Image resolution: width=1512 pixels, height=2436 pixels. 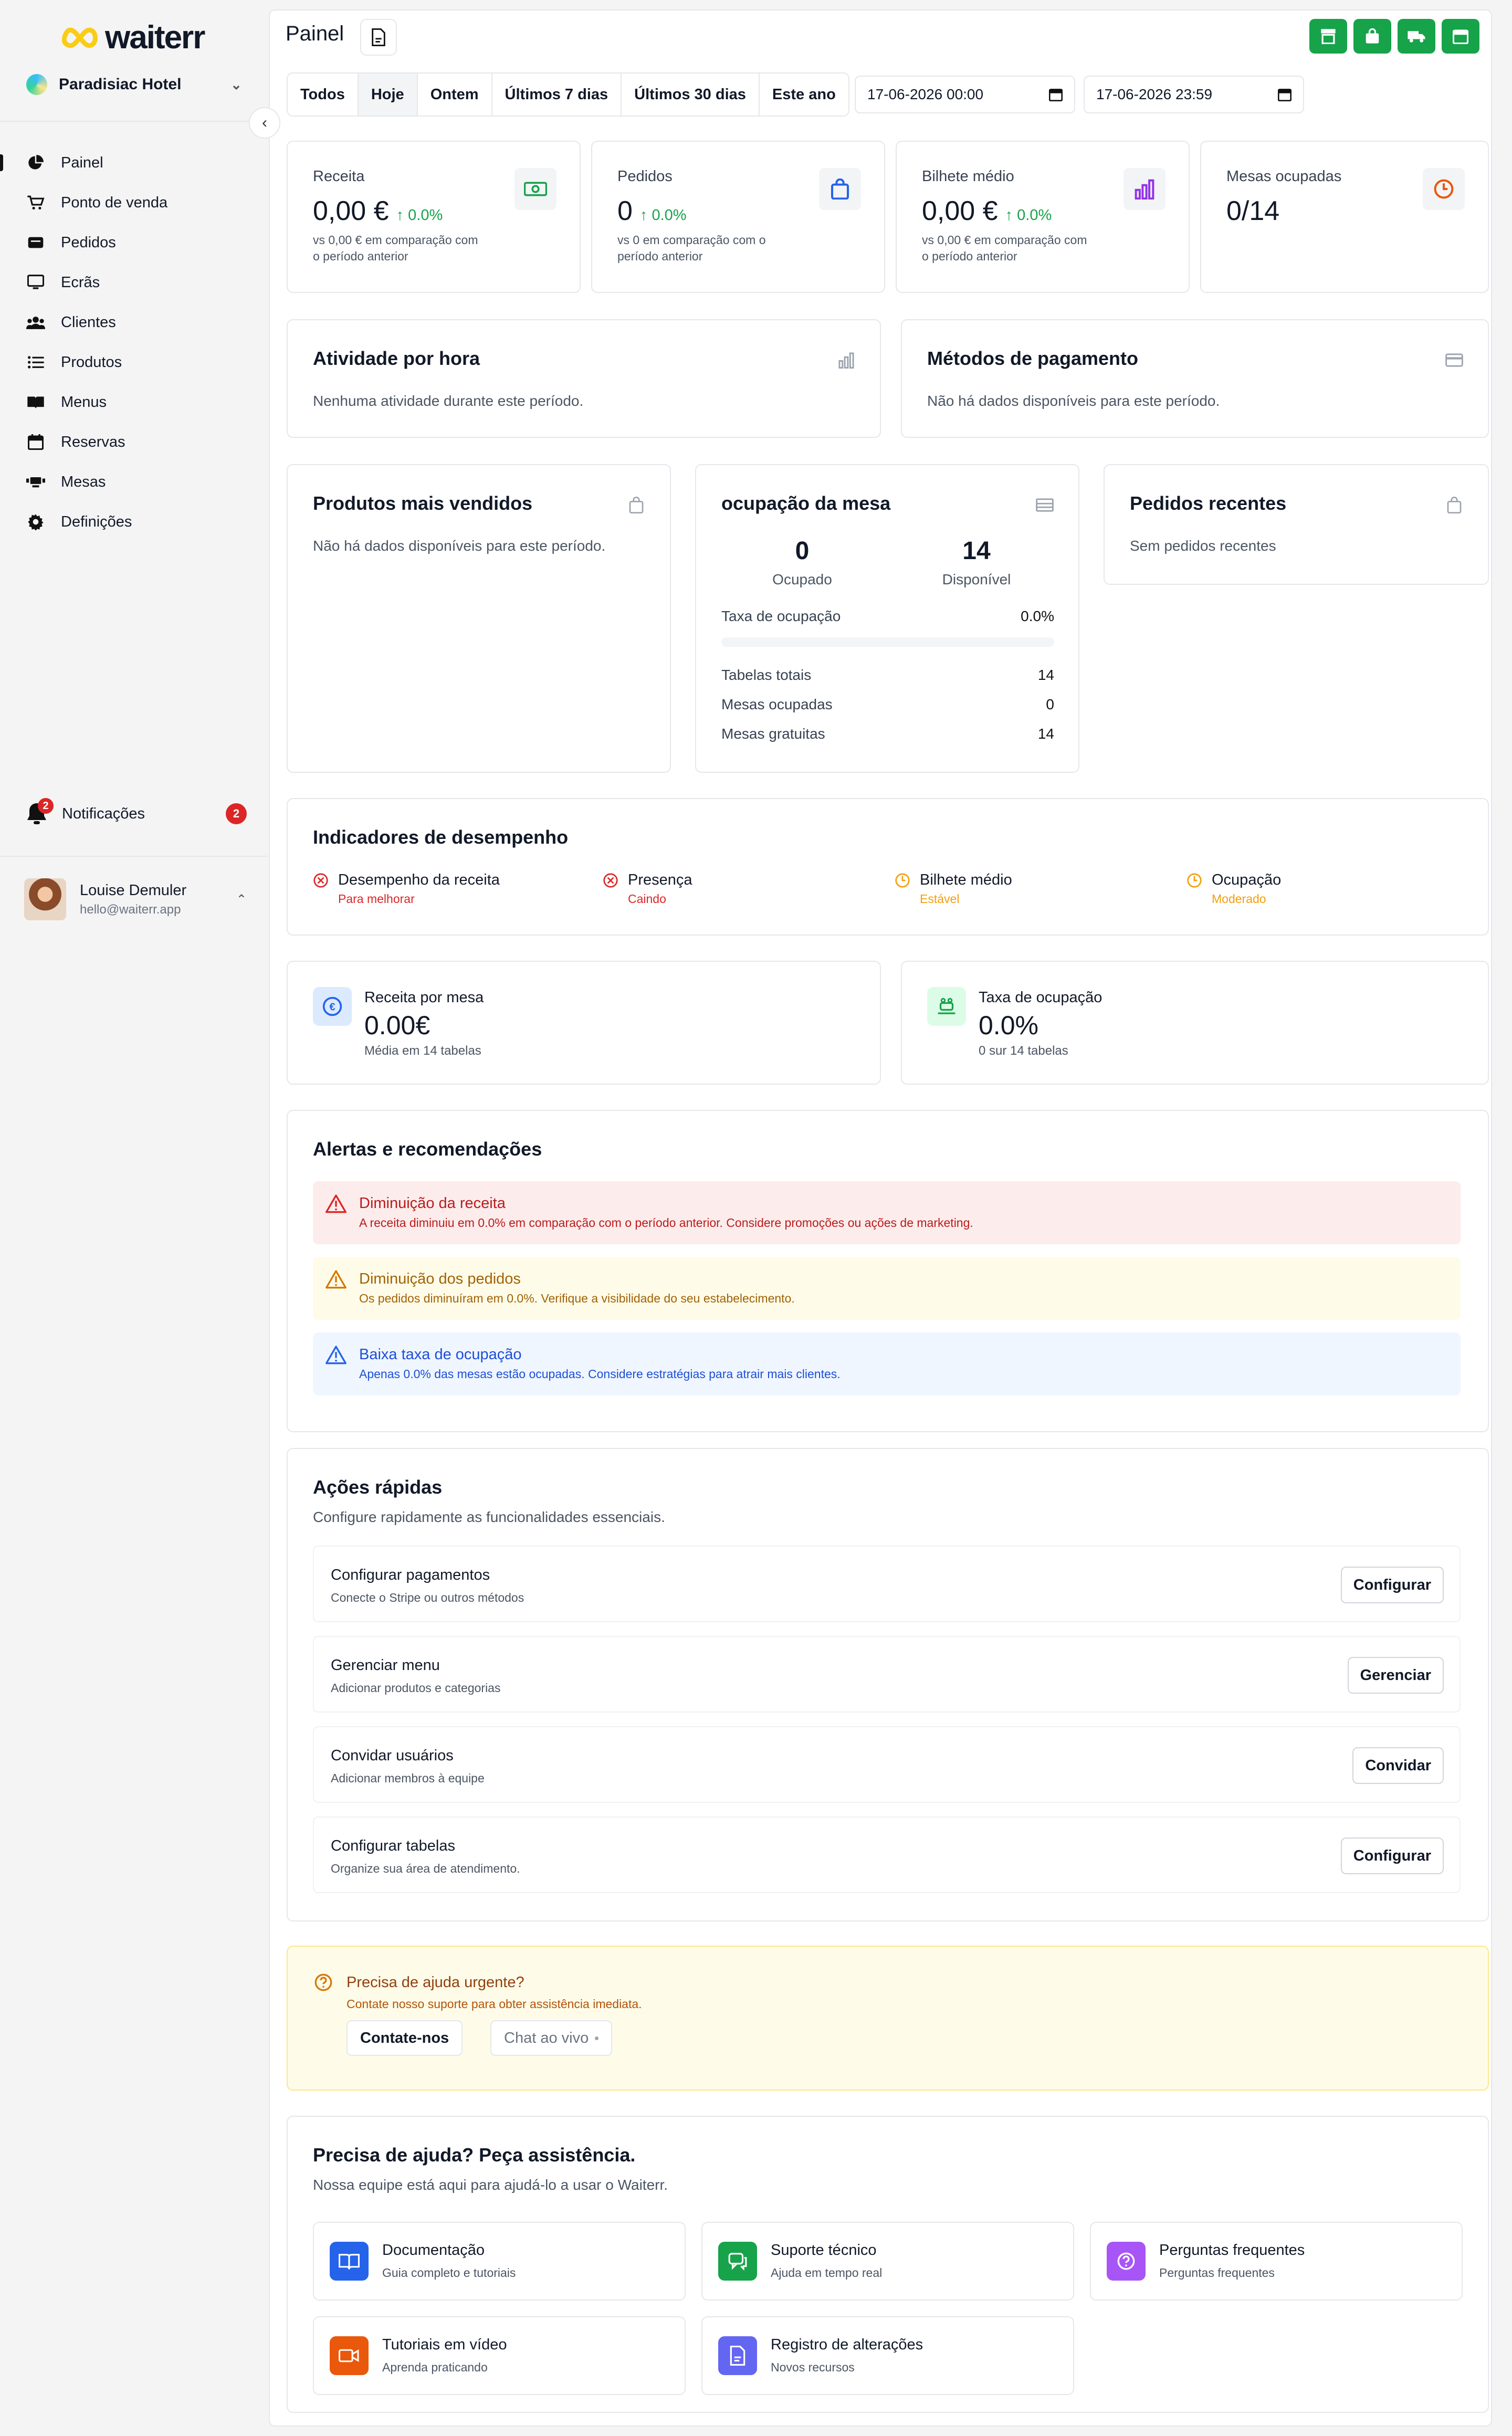 I want to click on hotel-name: Paradisiac Hotel, so click(x=120, y=84).